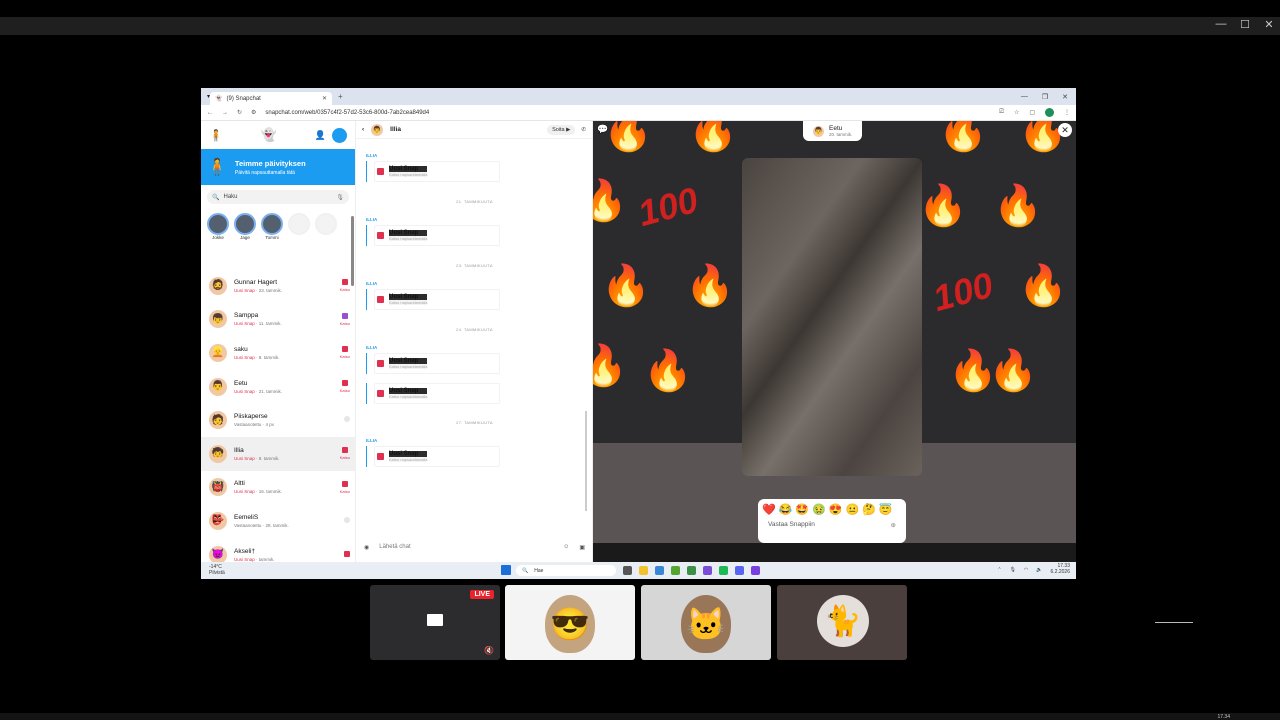 The height and width of the screenshot is (720, 1280). I want to click on task-view-icon, so click(627, 570).